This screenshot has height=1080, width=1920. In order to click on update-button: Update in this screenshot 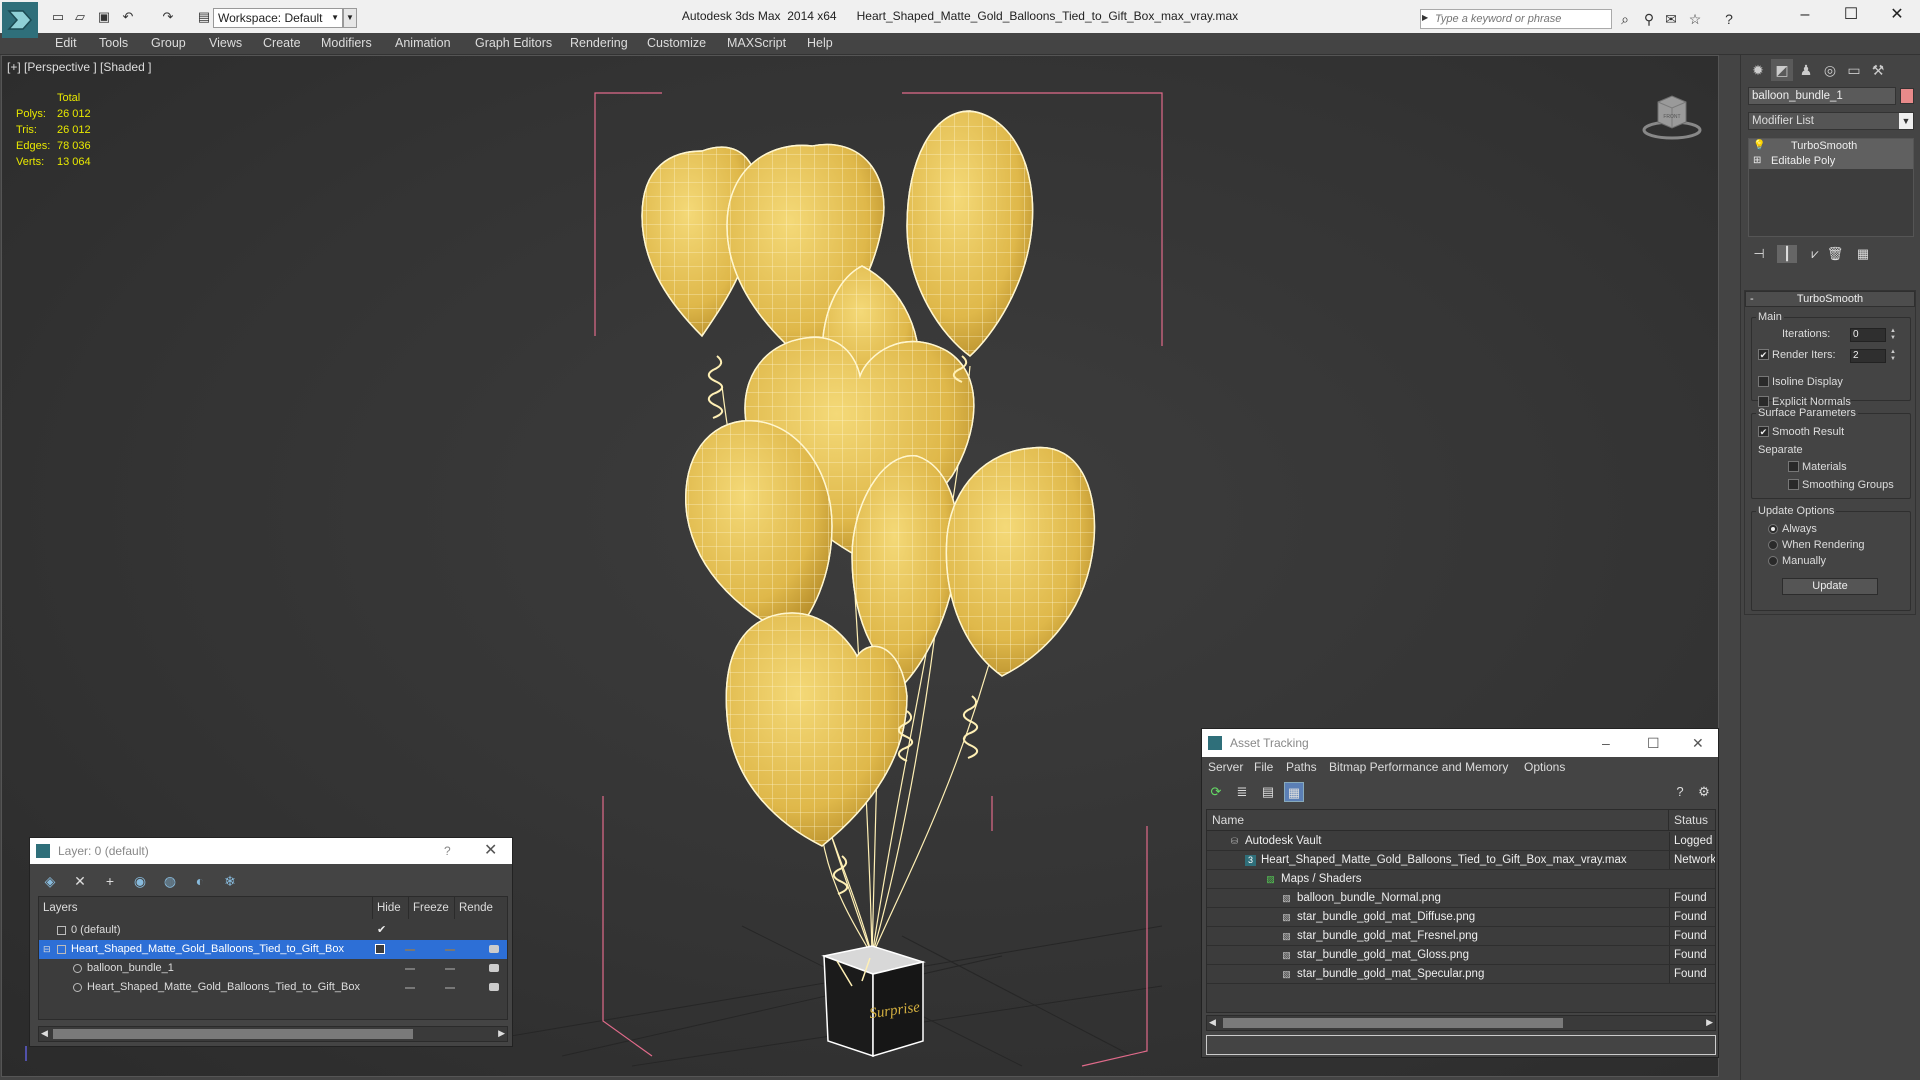, I will do `click(1830, 586)`.